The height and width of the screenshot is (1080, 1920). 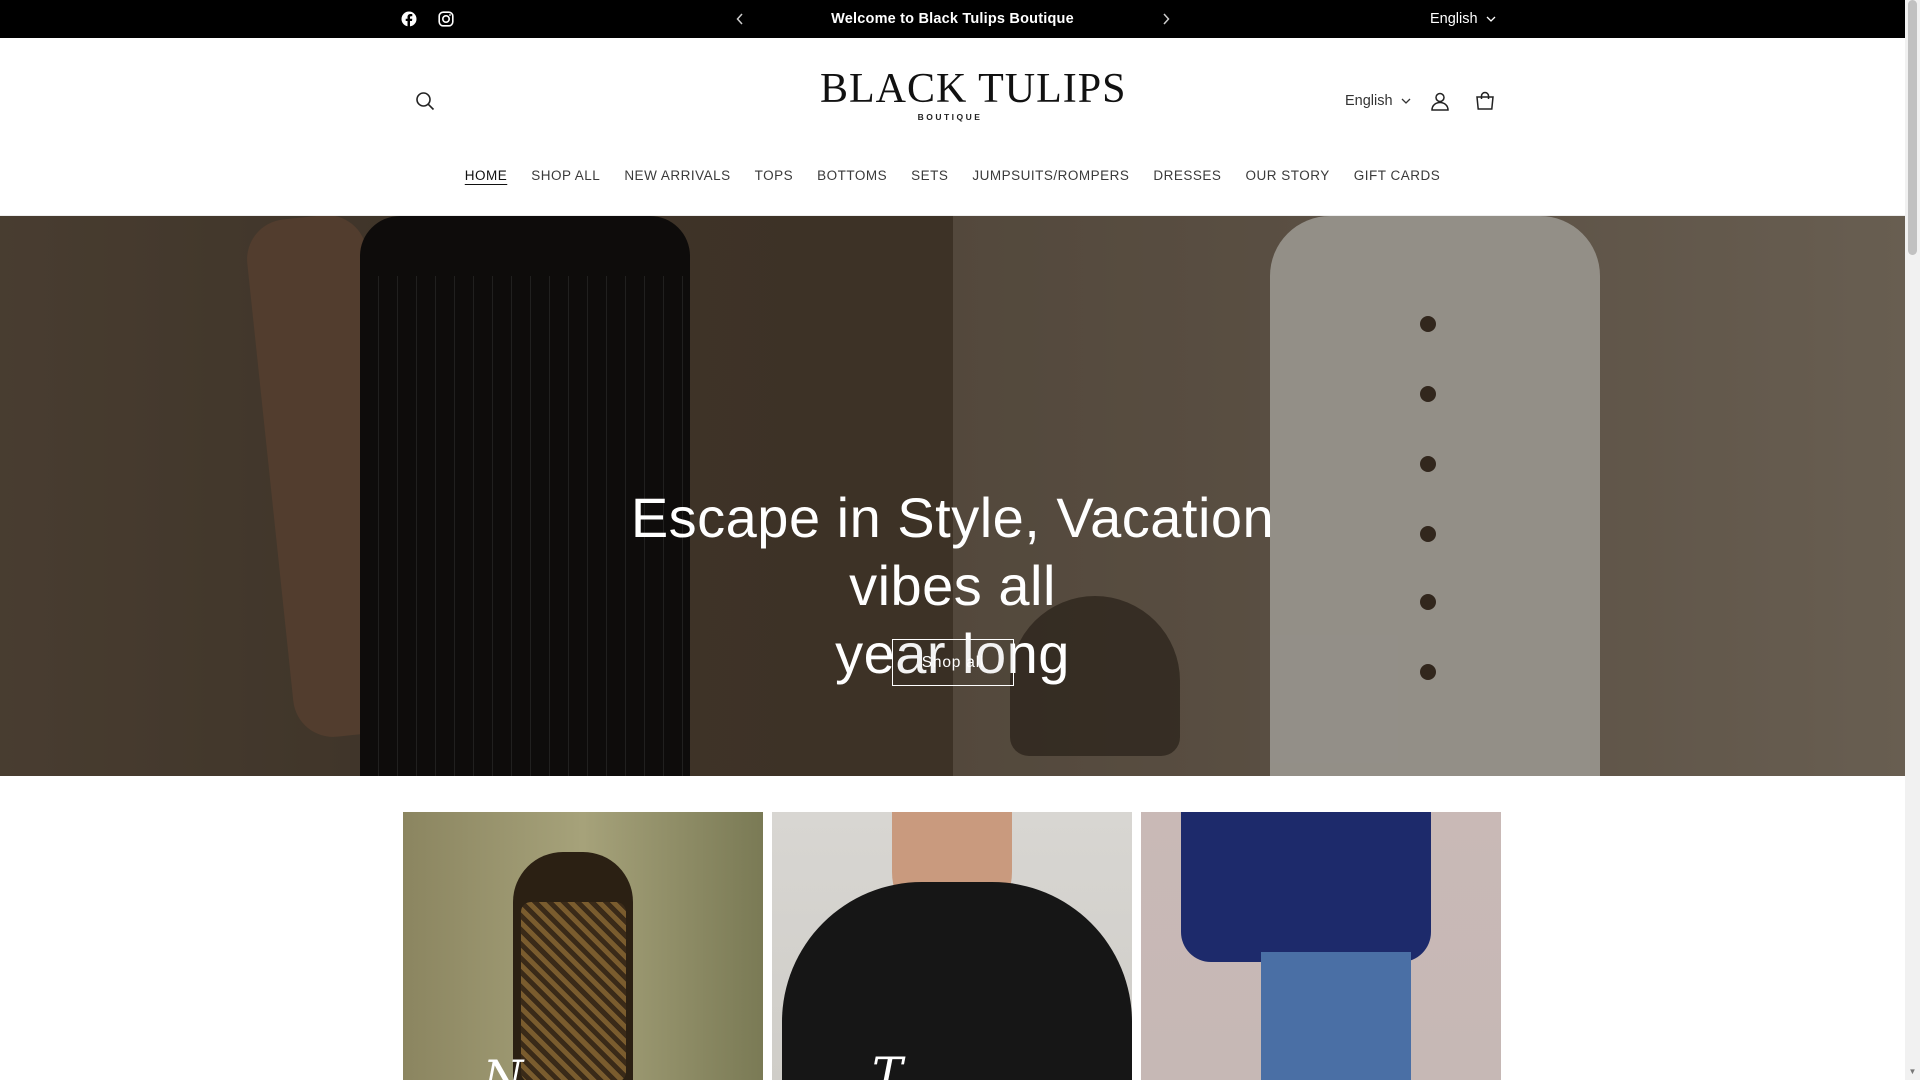 What do you see at coordinates (1050, 176) in the screenshot?
I see `nav-item-jumpsuits-rompers: JUMPSUITS/ROMPERS` at bounding box center [1050, 176].